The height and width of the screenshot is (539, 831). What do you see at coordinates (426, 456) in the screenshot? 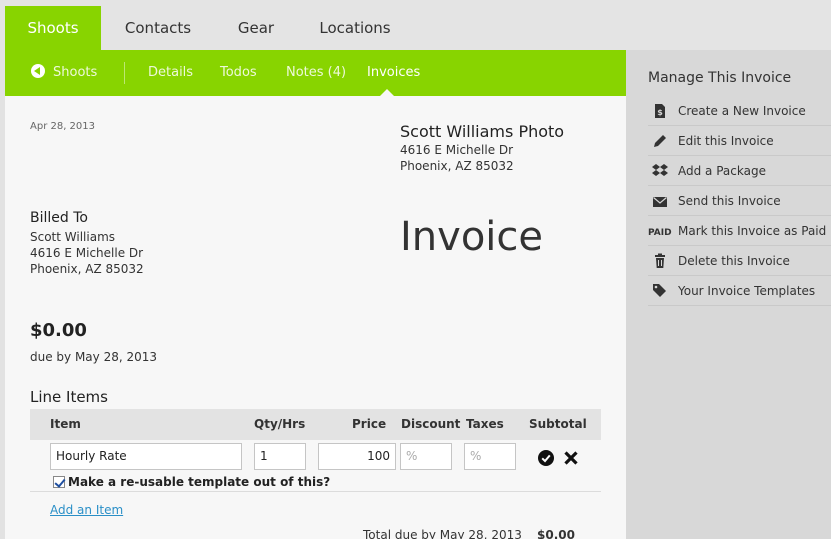
I see `discount-input: %` at bounding box center [426, 456].